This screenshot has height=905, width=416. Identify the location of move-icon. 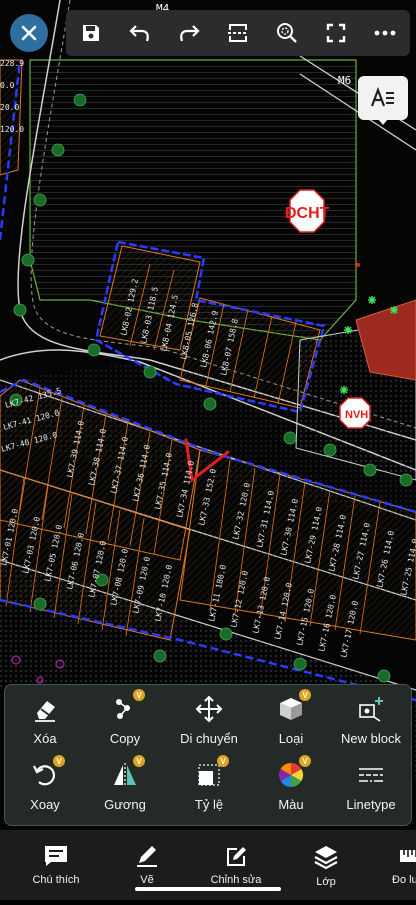
(209, 709).